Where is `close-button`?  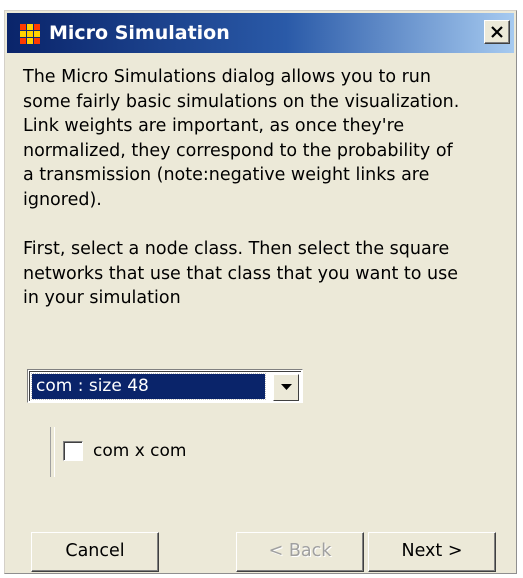 close-button is located at coordinates (497, 32).